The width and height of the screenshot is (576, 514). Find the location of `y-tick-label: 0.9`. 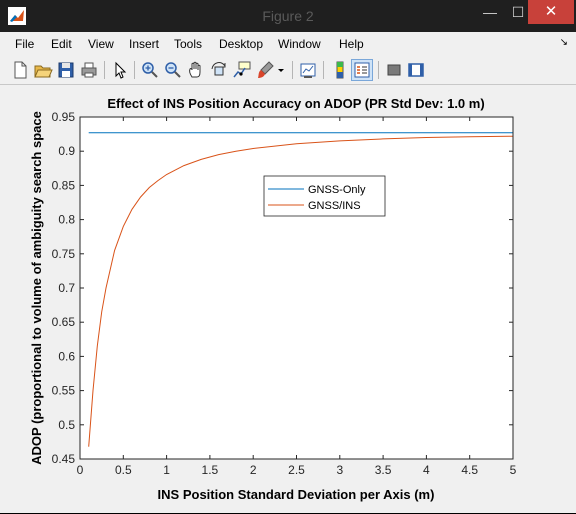

y-tick-label: 0.9 is located at coordinates (66, 151).